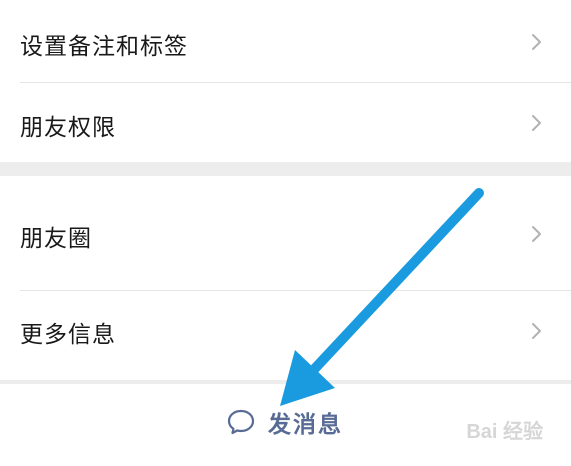  Describe the element at coordinates (68, 335) in the screenshot. I see `menu-item-label: 更多信息` at that location.